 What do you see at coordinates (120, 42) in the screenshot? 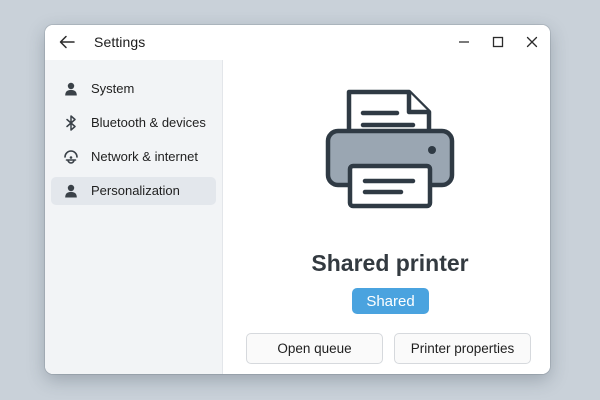
I see `window-title: Settings` at bounding box center [120, 42].